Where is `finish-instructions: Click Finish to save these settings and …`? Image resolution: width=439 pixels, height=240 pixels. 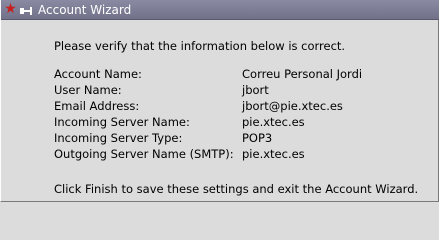
finish-instructions: Click Finish to save these settings and … is located at coordinates (236, 189).